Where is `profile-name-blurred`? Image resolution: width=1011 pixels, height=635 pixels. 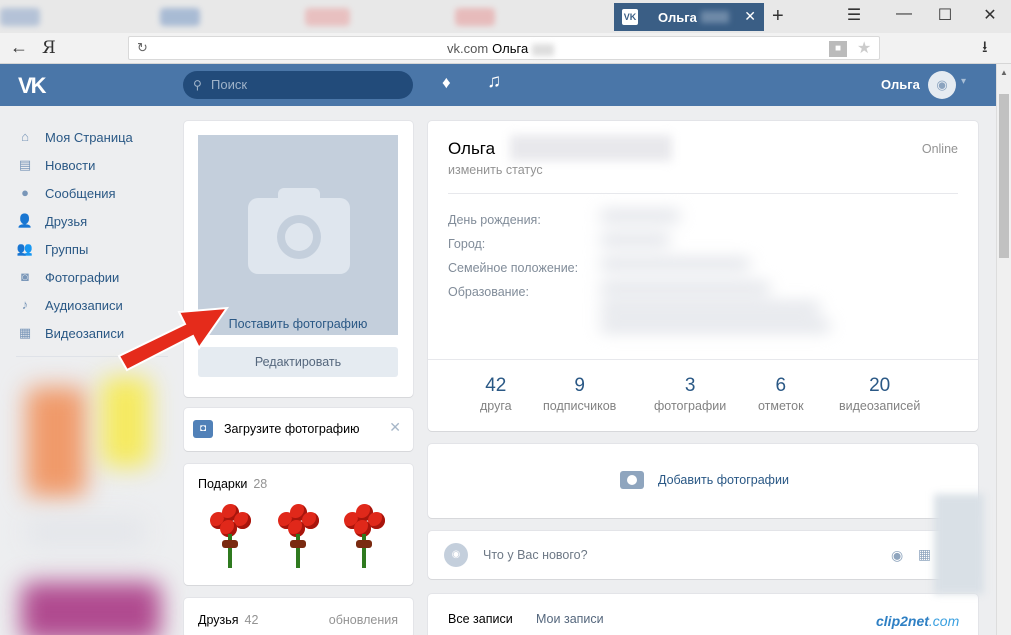 profile-name-blurred is located at coordinates (591, 148).